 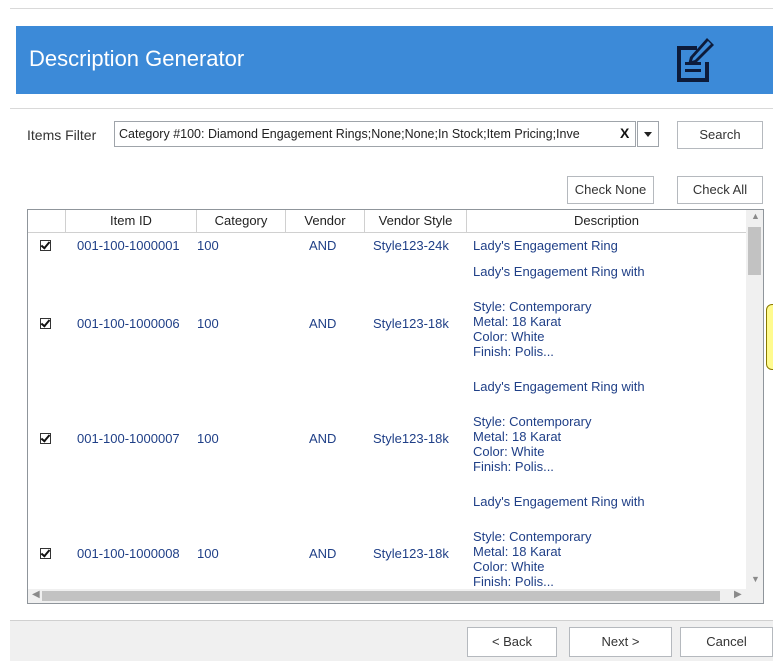 What do you see at coordinates (391, 8) in the screenshot?
I see `top-divider` at bounding box center [391, 8].